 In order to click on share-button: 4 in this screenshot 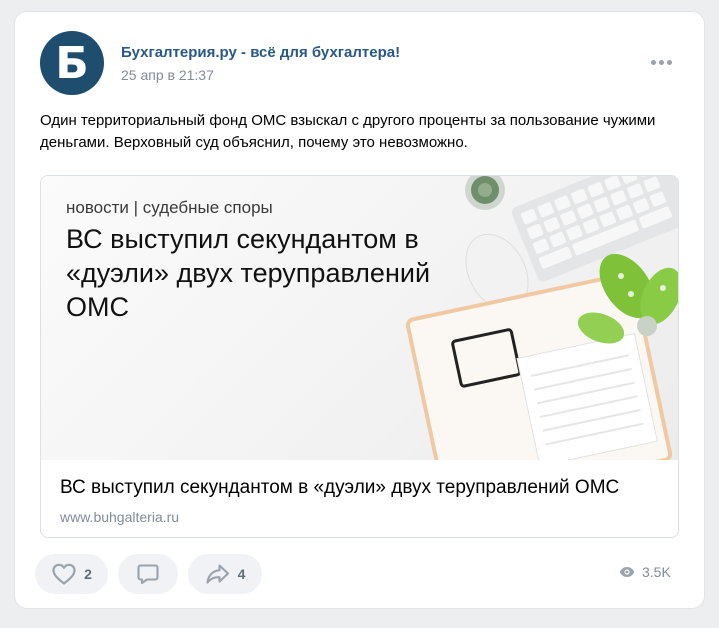, I will do `click(225, 574)`.